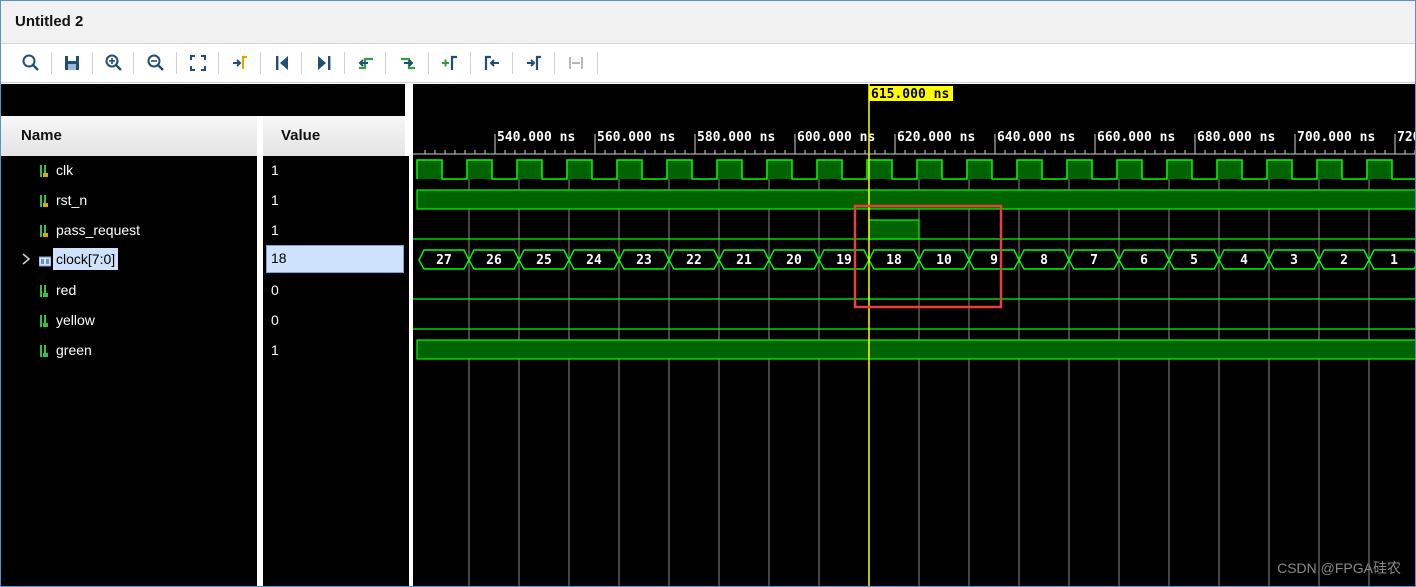  What do you see at coordinates (74, 350) in the screenshot?
I see `signal-name: green` at bounding box center [74, 350].